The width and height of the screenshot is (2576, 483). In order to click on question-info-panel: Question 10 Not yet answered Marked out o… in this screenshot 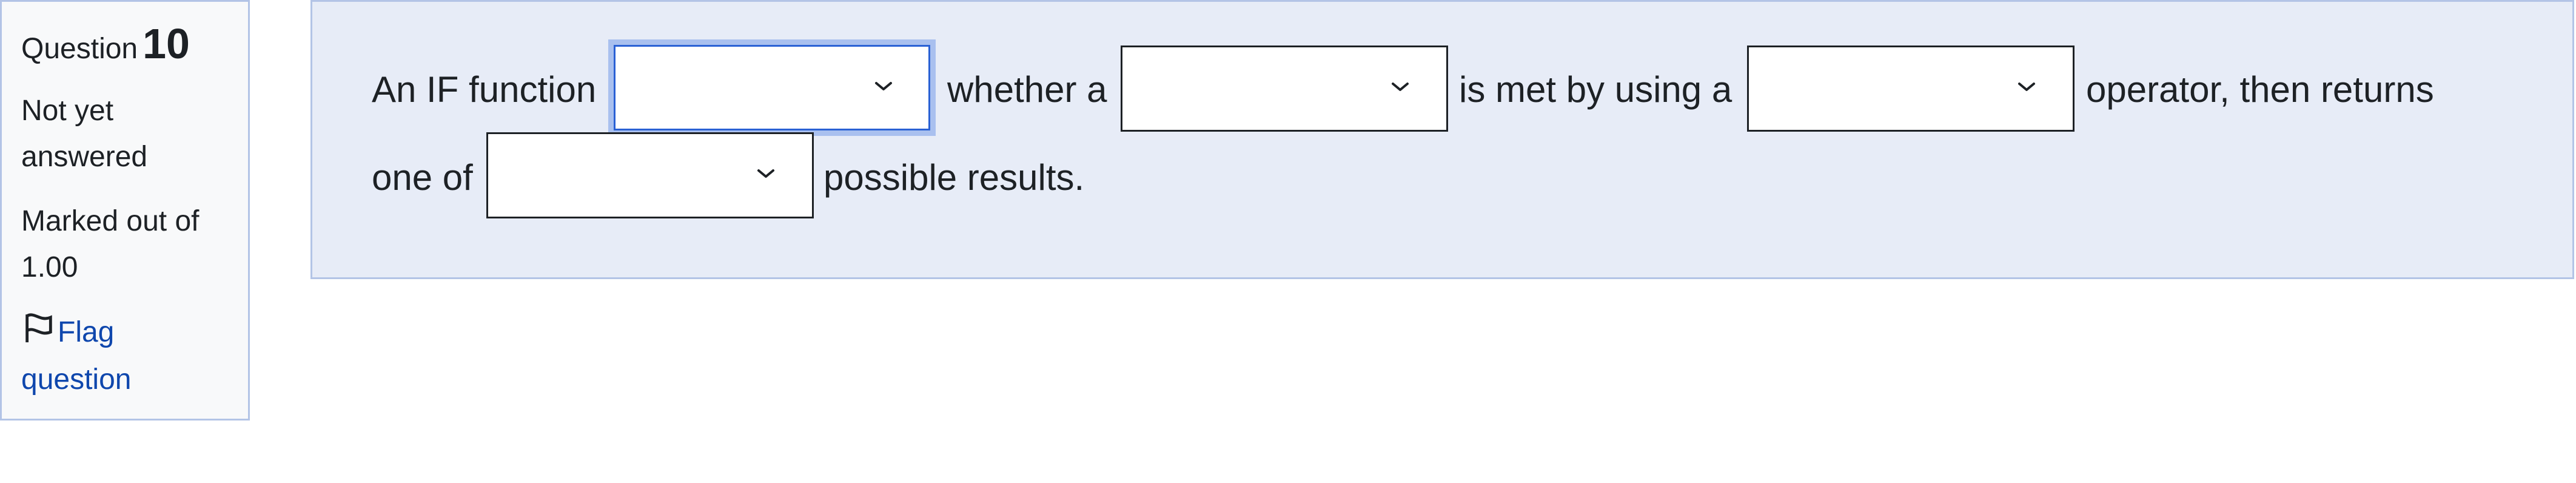, I will do `click(125, 210)`.